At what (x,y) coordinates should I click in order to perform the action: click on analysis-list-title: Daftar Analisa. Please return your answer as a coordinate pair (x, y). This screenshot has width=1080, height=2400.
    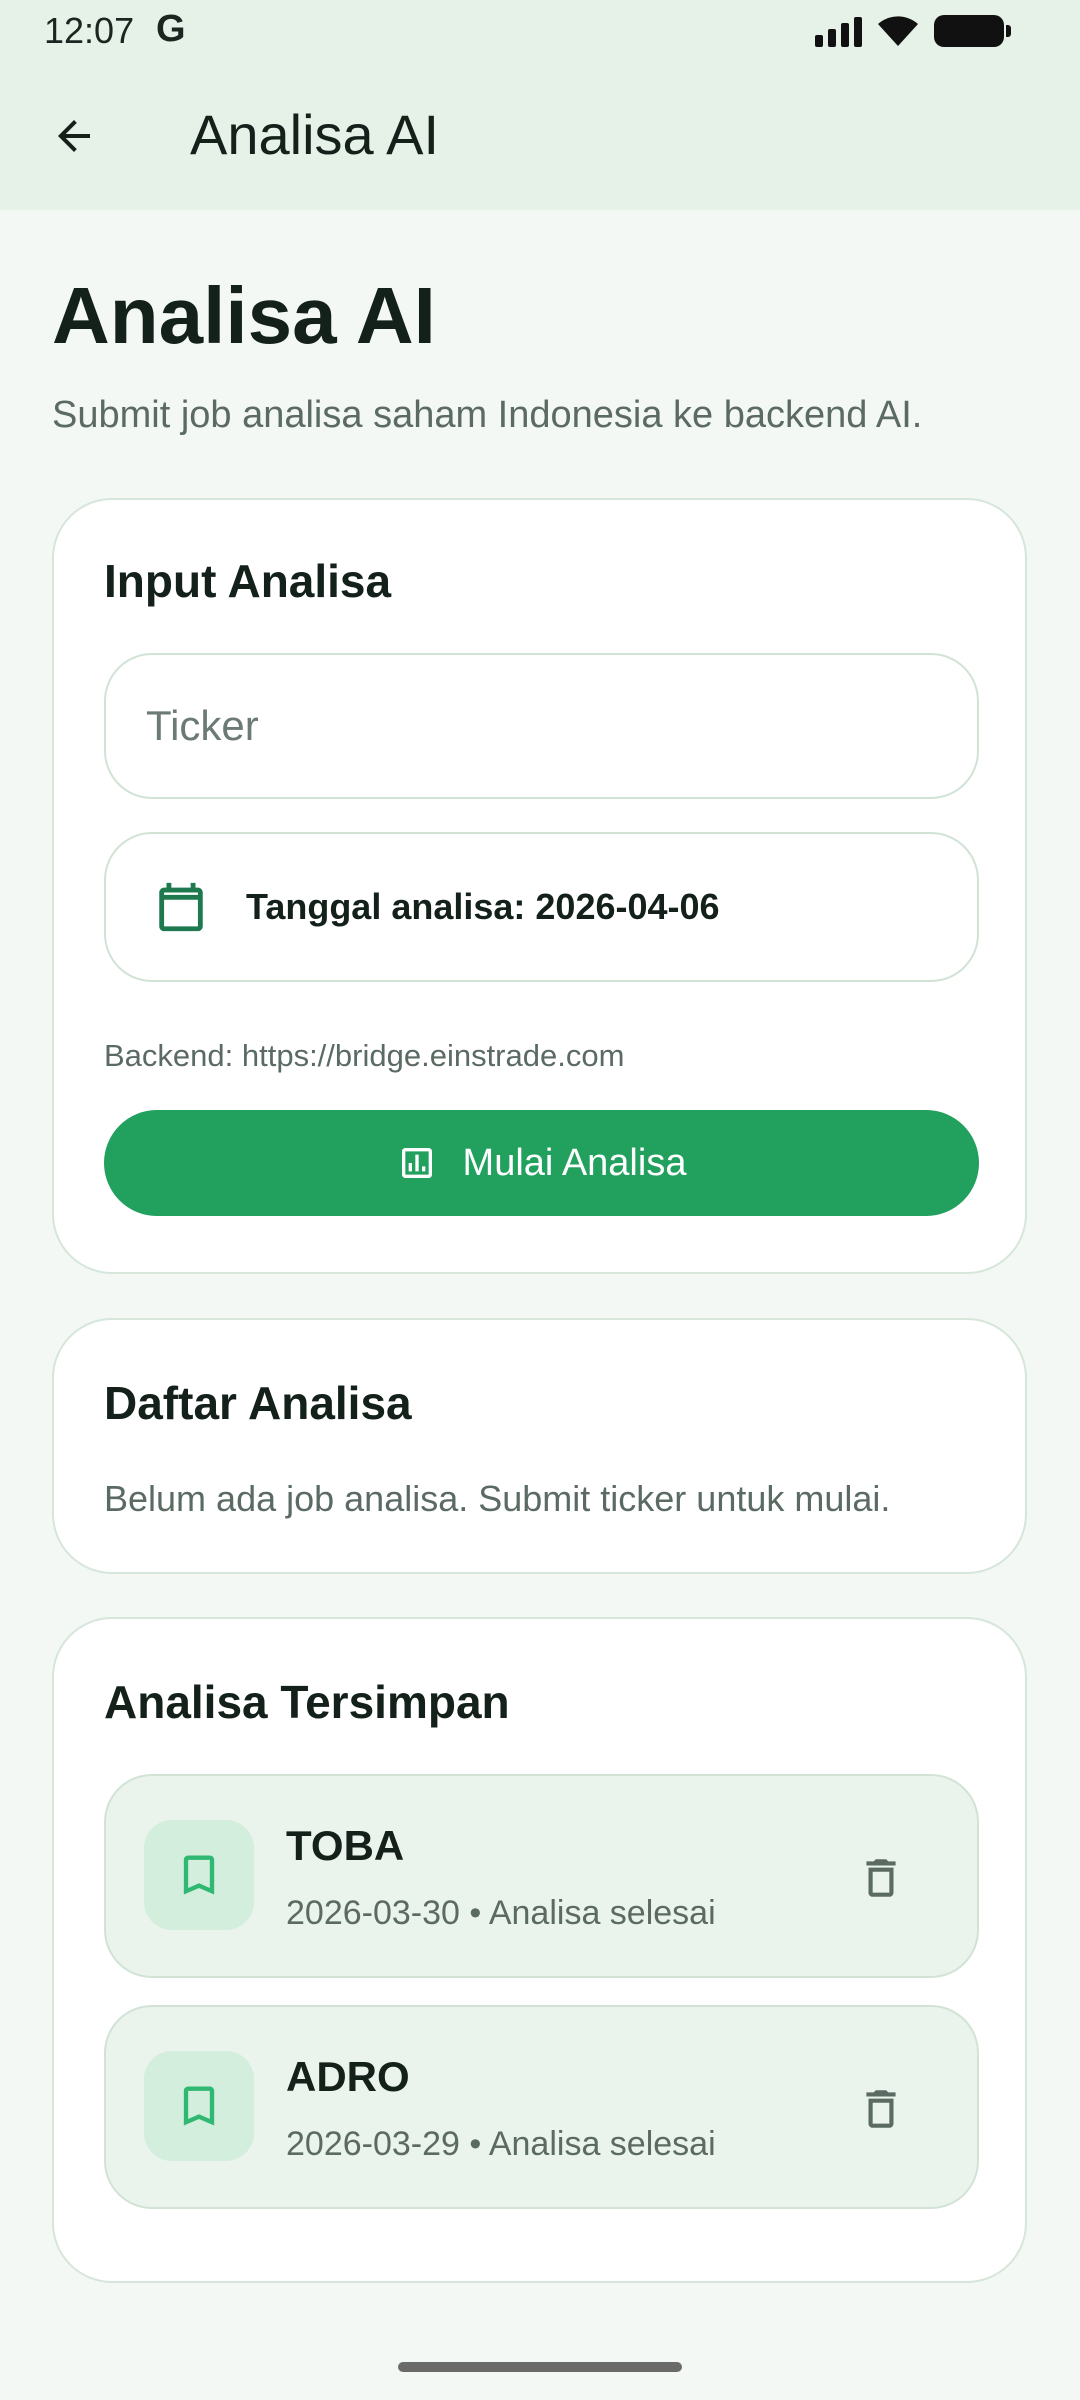
    Looking at the image, I should click on (258, 1403).